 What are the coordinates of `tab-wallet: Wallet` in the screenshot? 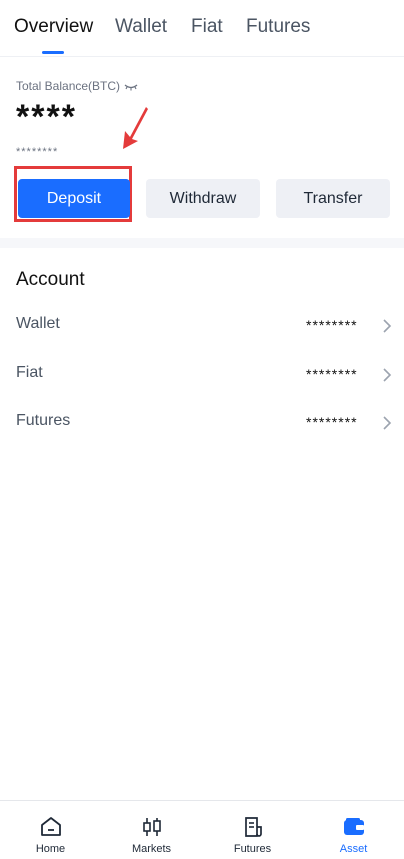 It's located at (141, 27).